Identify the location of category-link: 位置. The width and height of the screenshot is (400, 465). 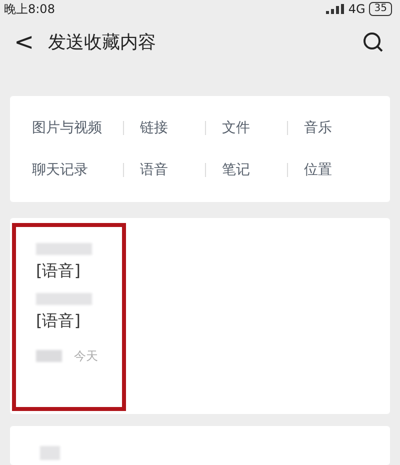
(318, 170).